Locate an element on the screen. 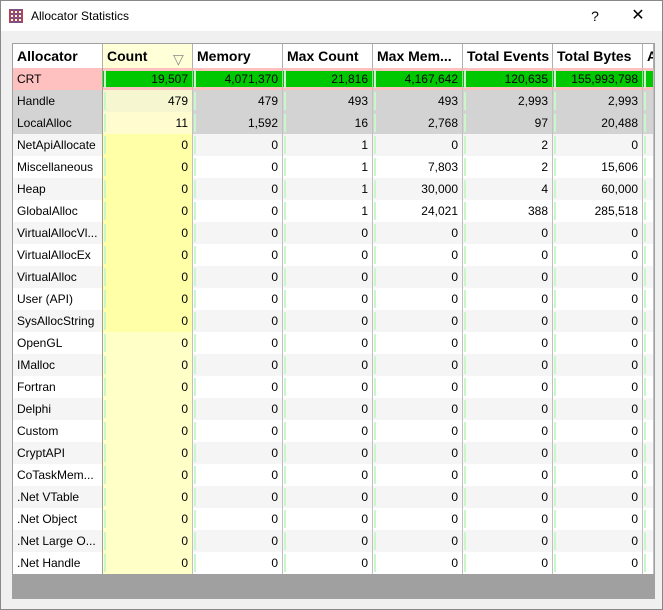 This screenshot has height=610, width=663. table-row: SysAllocString 0 0 0 0 0 0 is located at coordinates (333, 321).